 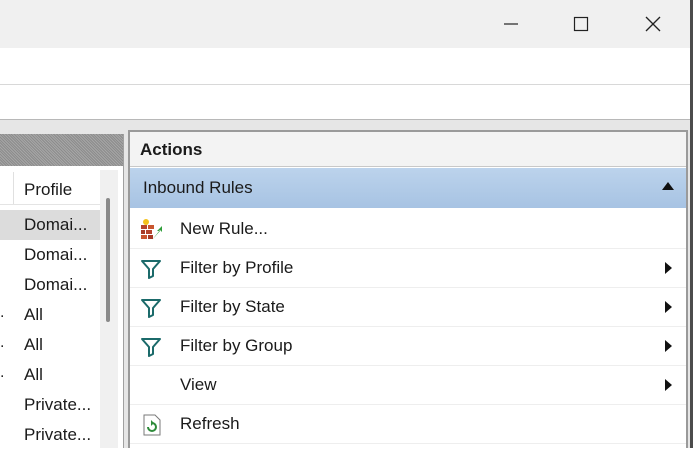 What do you see at coordinates (198, 187) in the screenshot?
I see `section-header-label: Inbound Rules` at bounding box center [198, 187].